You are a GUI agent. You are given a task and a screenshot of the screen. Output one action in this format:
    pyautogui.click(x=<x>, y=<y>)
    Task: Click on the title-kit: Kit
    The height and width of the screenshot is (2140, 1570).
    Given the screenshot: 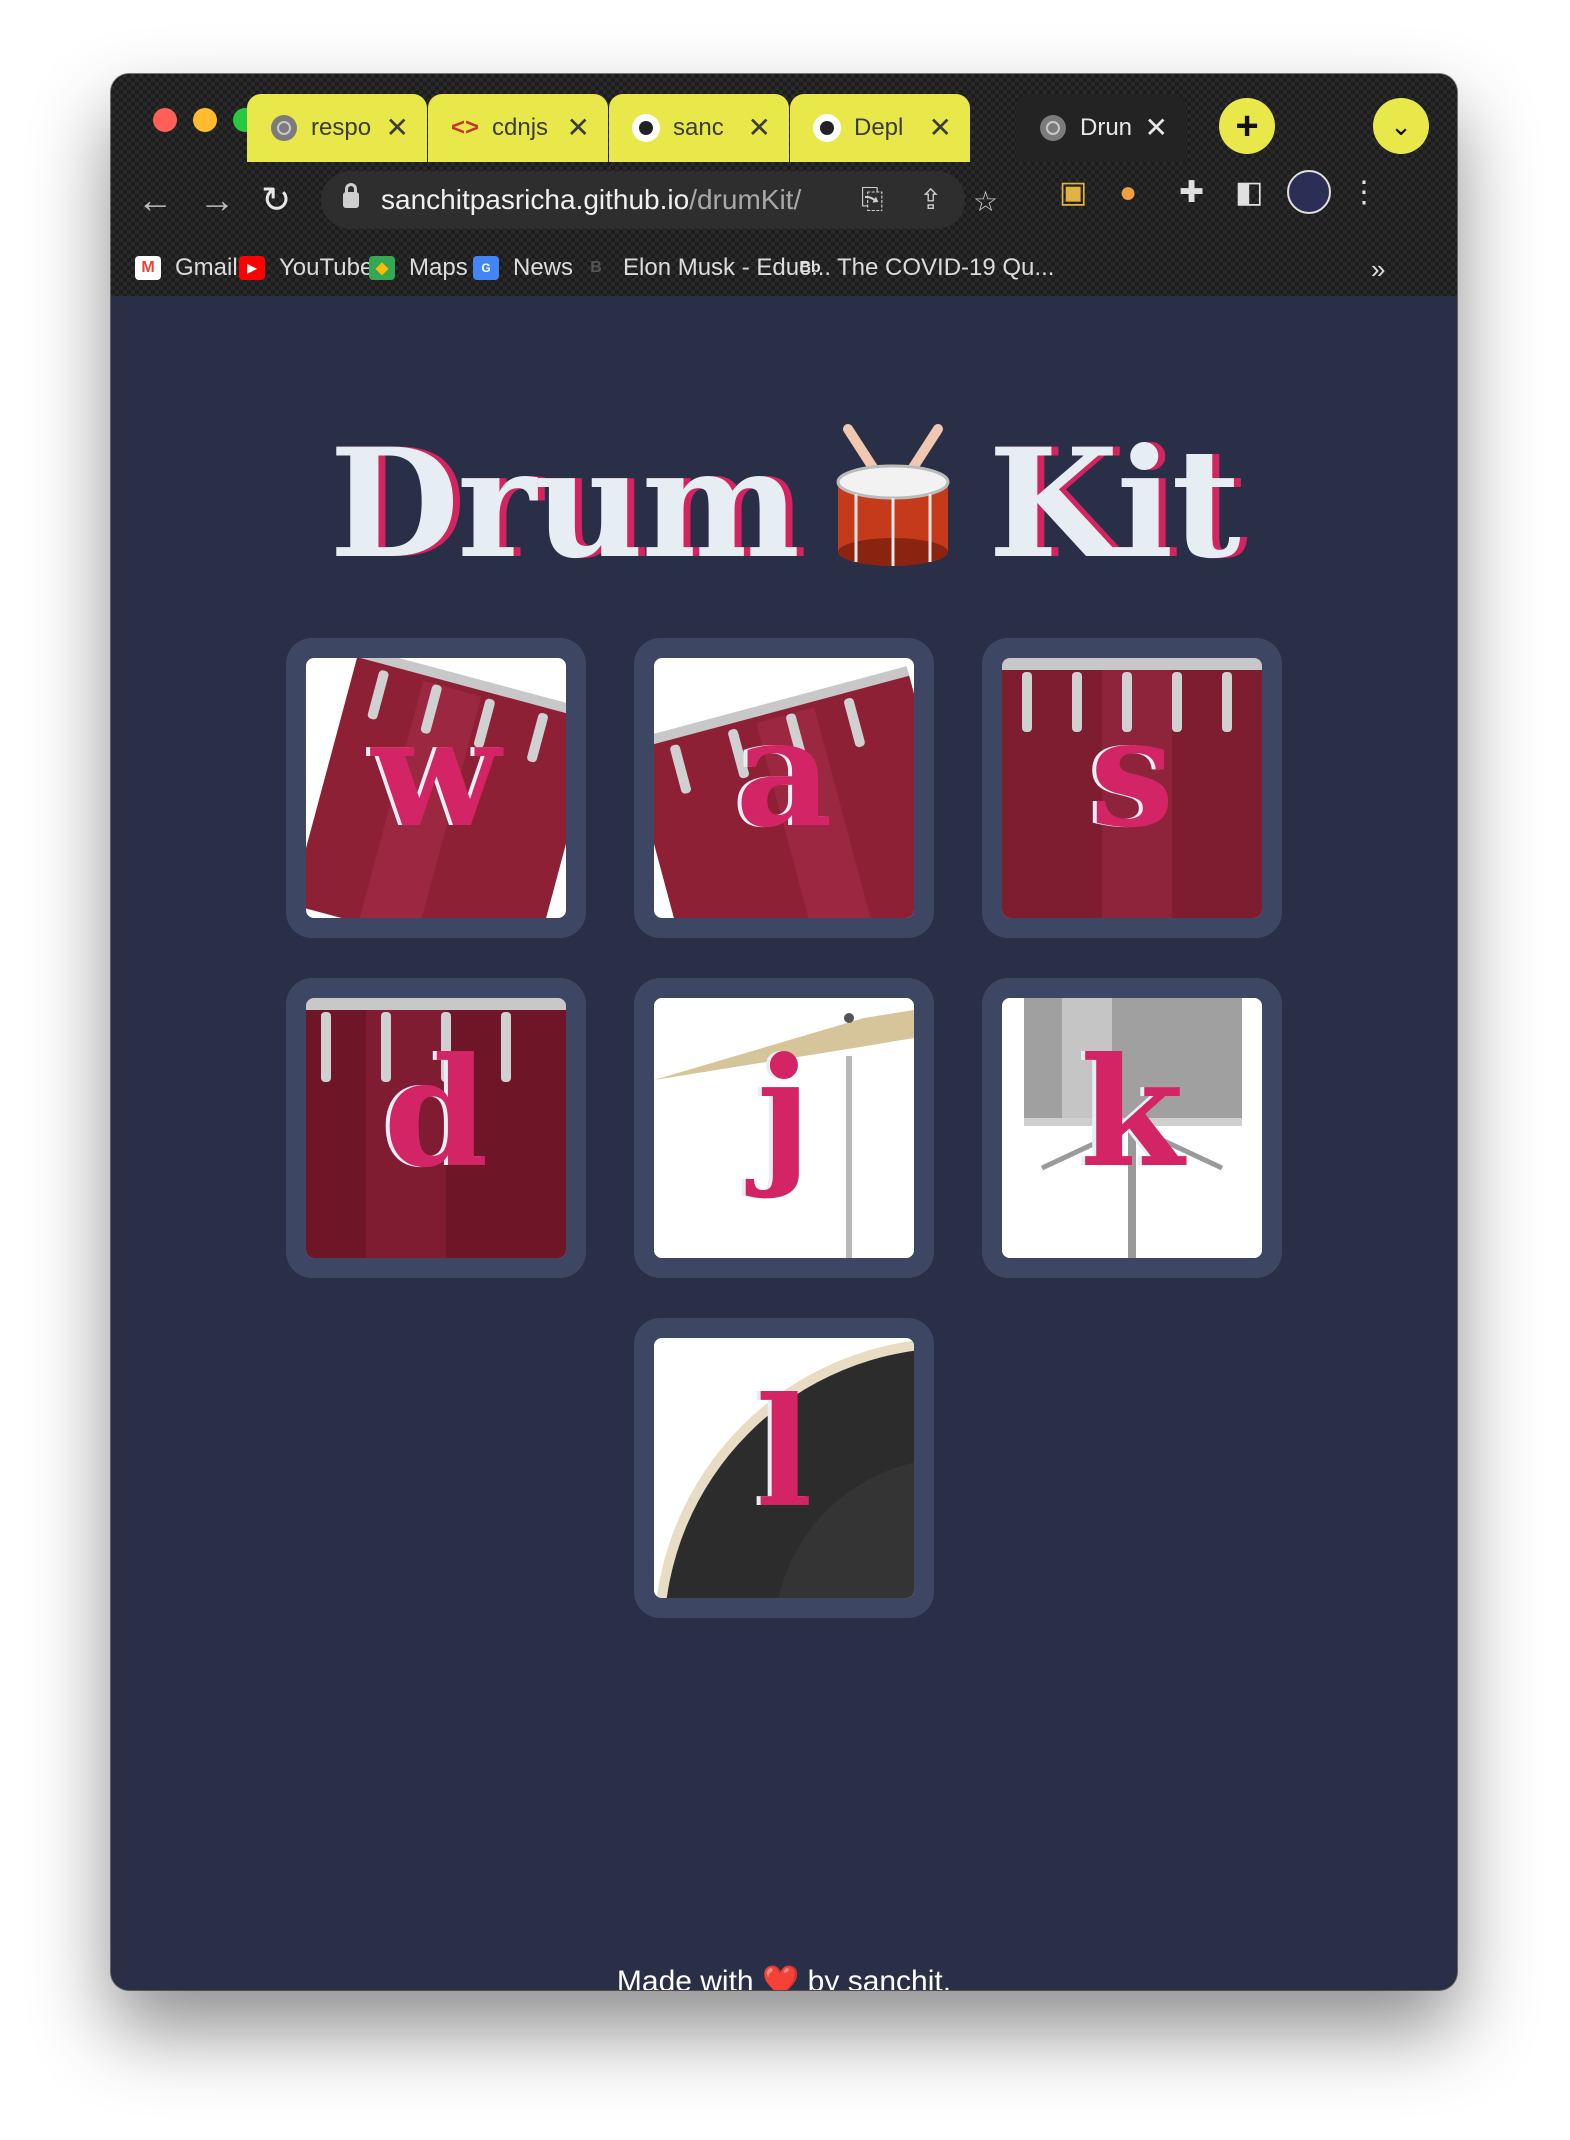 What is the action you would take?
    pyautogui.click(x=1114, y=504)
    